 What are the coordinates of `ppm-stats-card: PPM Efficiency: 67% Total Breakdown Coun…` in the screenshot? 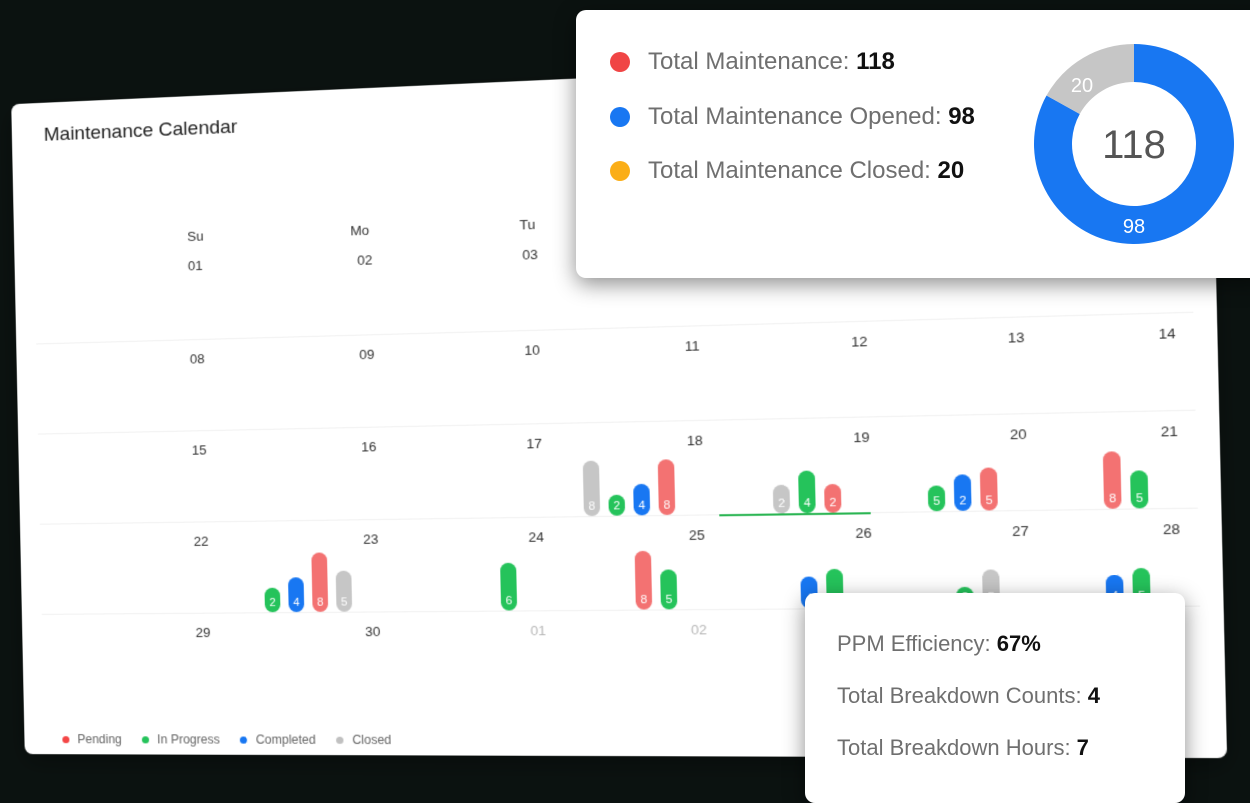 It's located at (995, 698).